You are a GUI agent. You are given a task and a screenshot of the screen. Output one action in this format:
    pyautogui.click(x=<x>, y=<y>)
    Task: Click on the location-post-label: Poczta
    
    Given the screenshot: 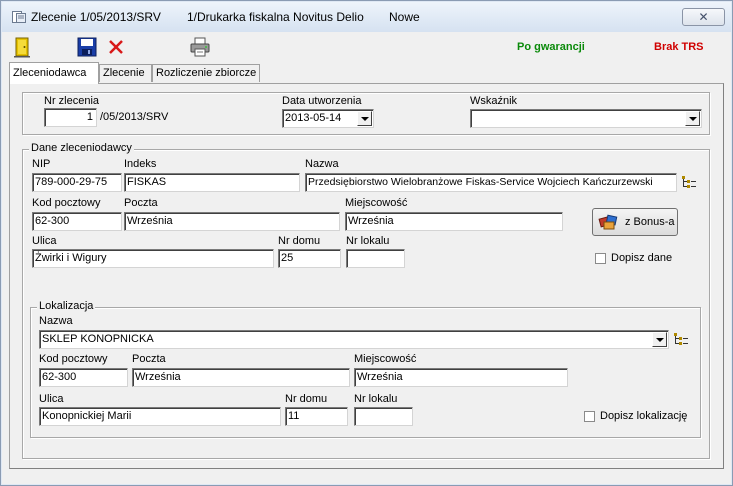 What is the action you would take?
    pyautogui.click(x=149, y=359)
    